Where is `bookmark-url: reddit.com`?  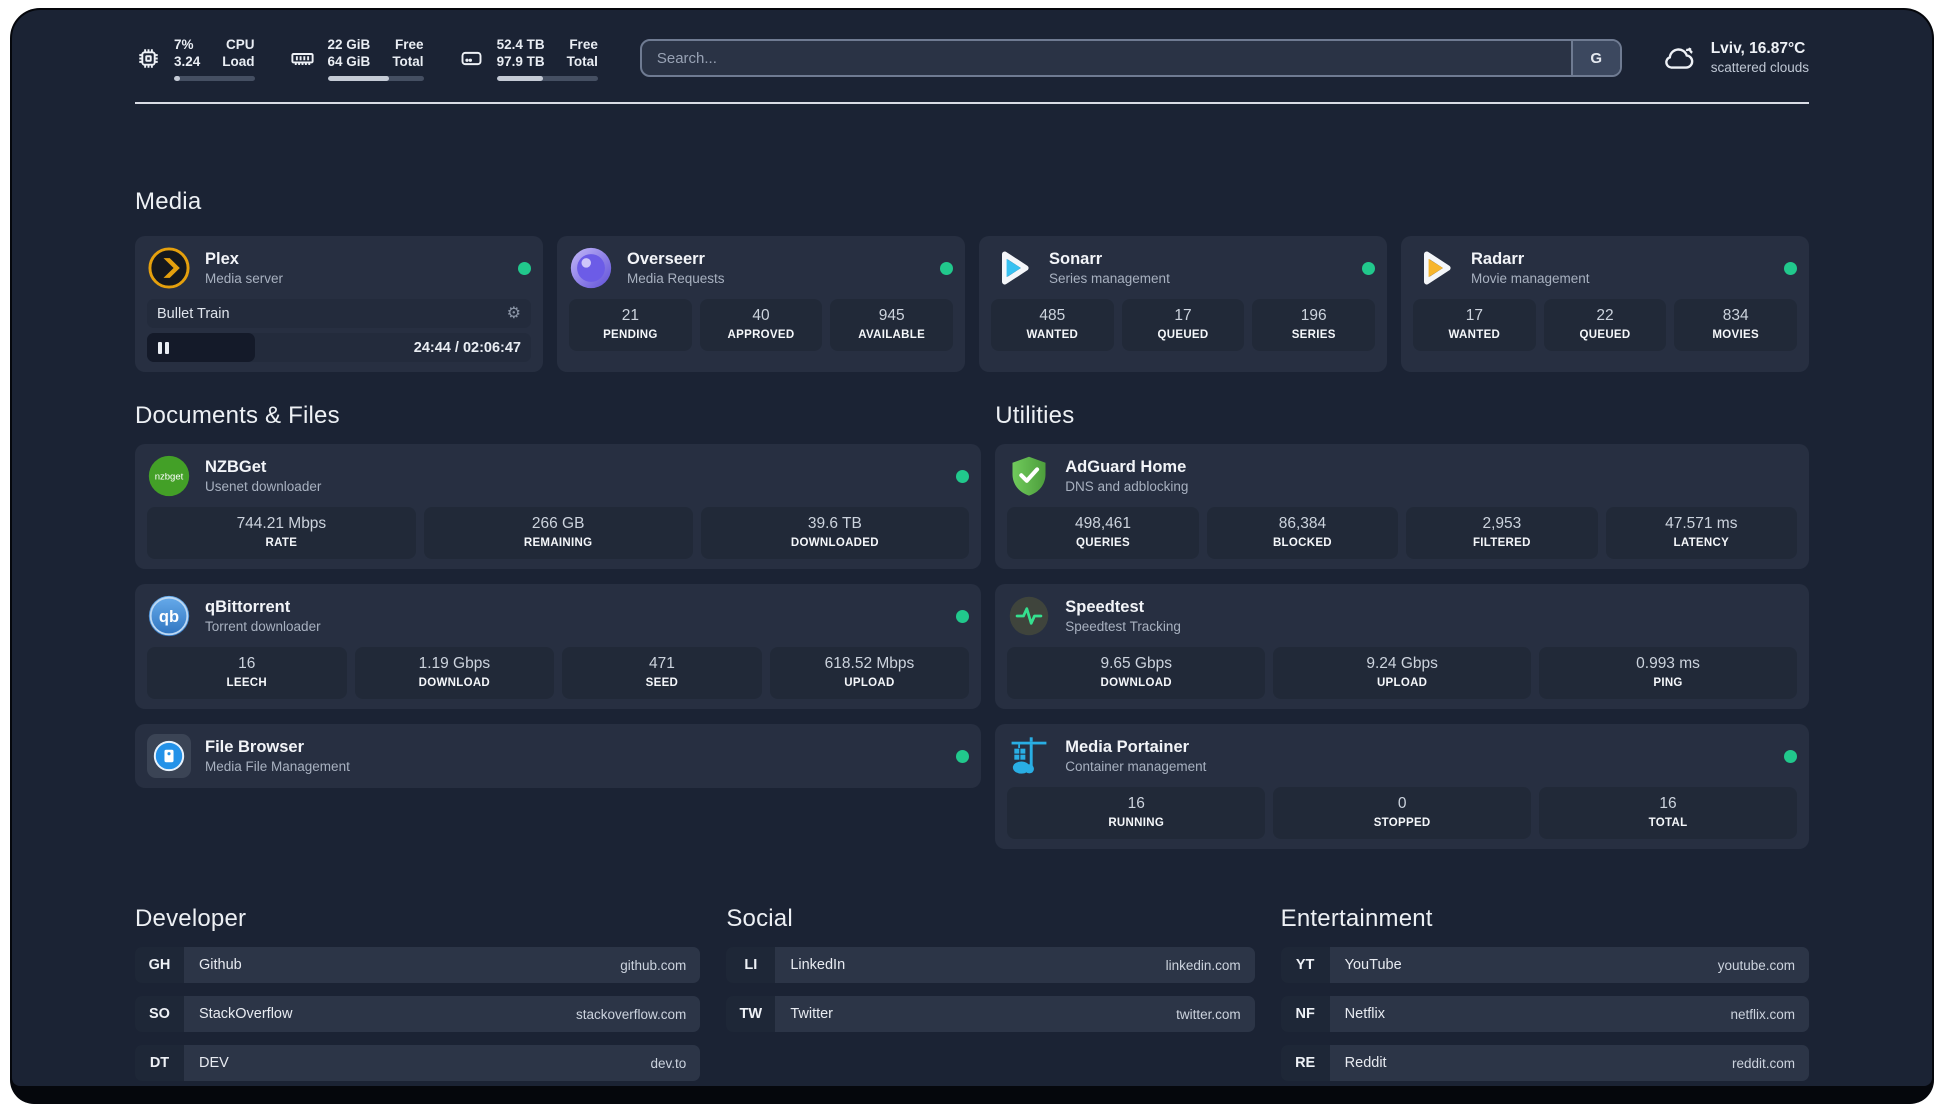 bookmark-url: reddit.com is located at coordinates (1763, 1063).